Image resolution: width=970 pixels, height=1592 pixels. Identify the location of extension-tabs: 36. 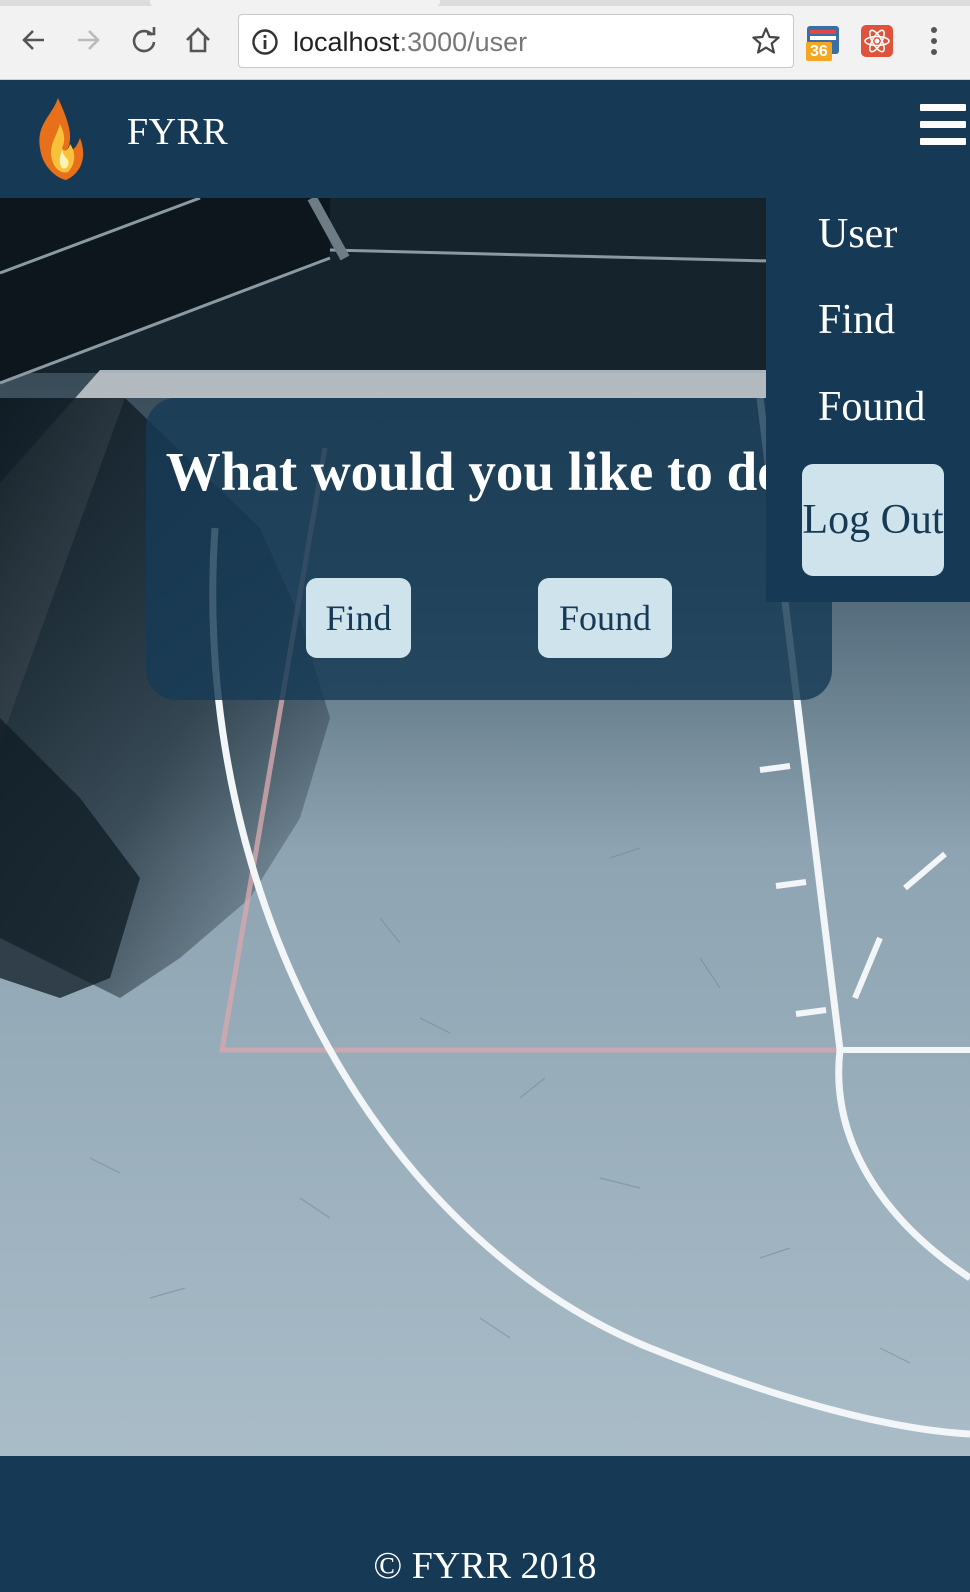
(823, 42).